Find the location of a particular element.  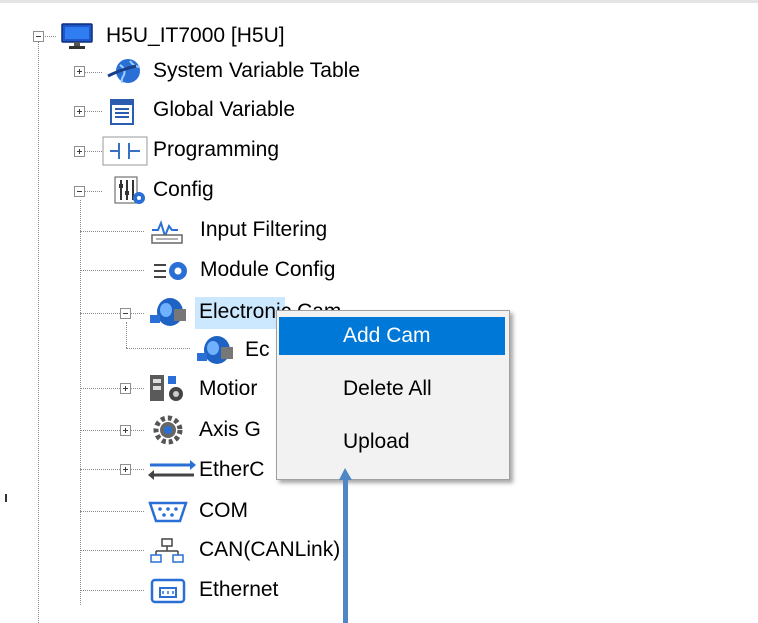

menu-item-label: Add Cam is located at coordinates (387, 335).